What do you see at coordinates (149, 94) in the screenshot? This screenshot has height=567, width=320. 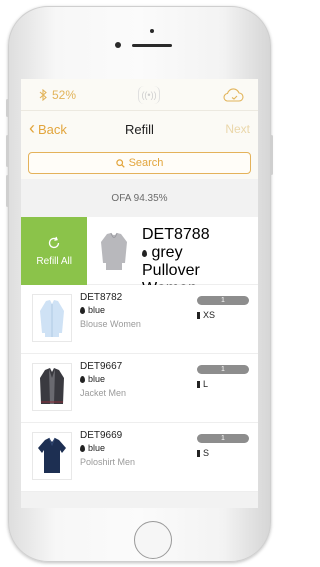 I see `nfc-icon: ((•))` at bounding box center [149, 94].